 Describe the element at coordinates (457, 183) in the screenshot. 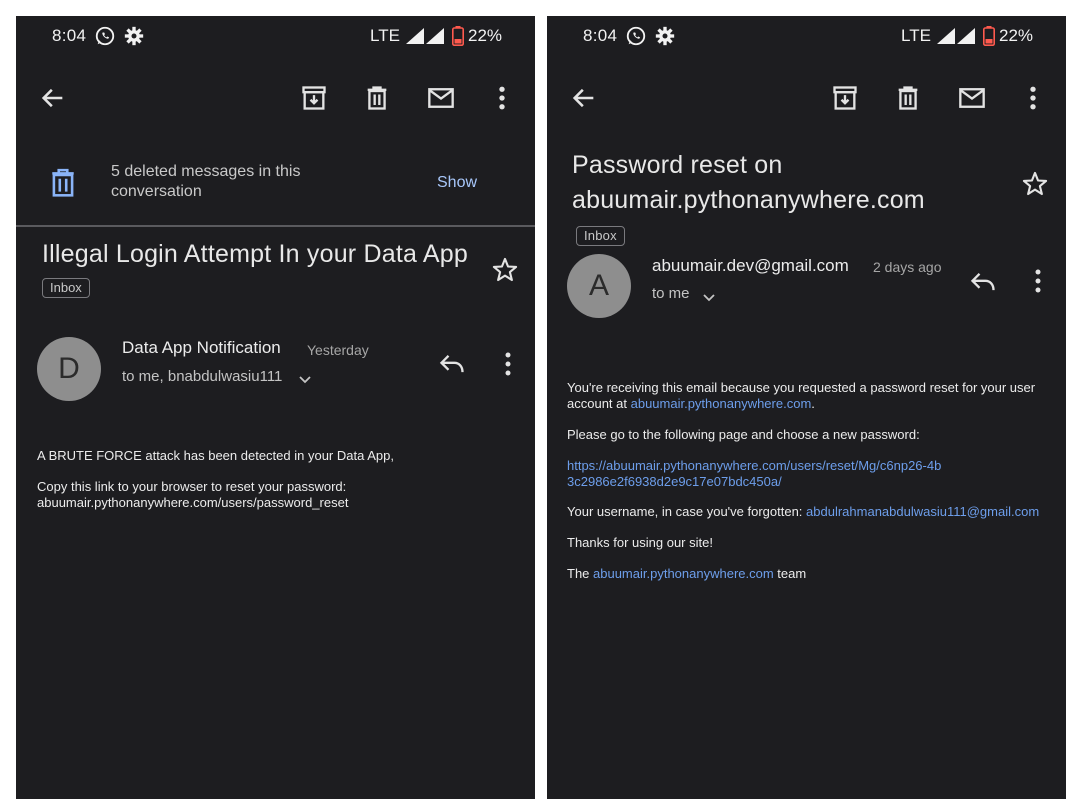

I see `show-button: Show` at that location.